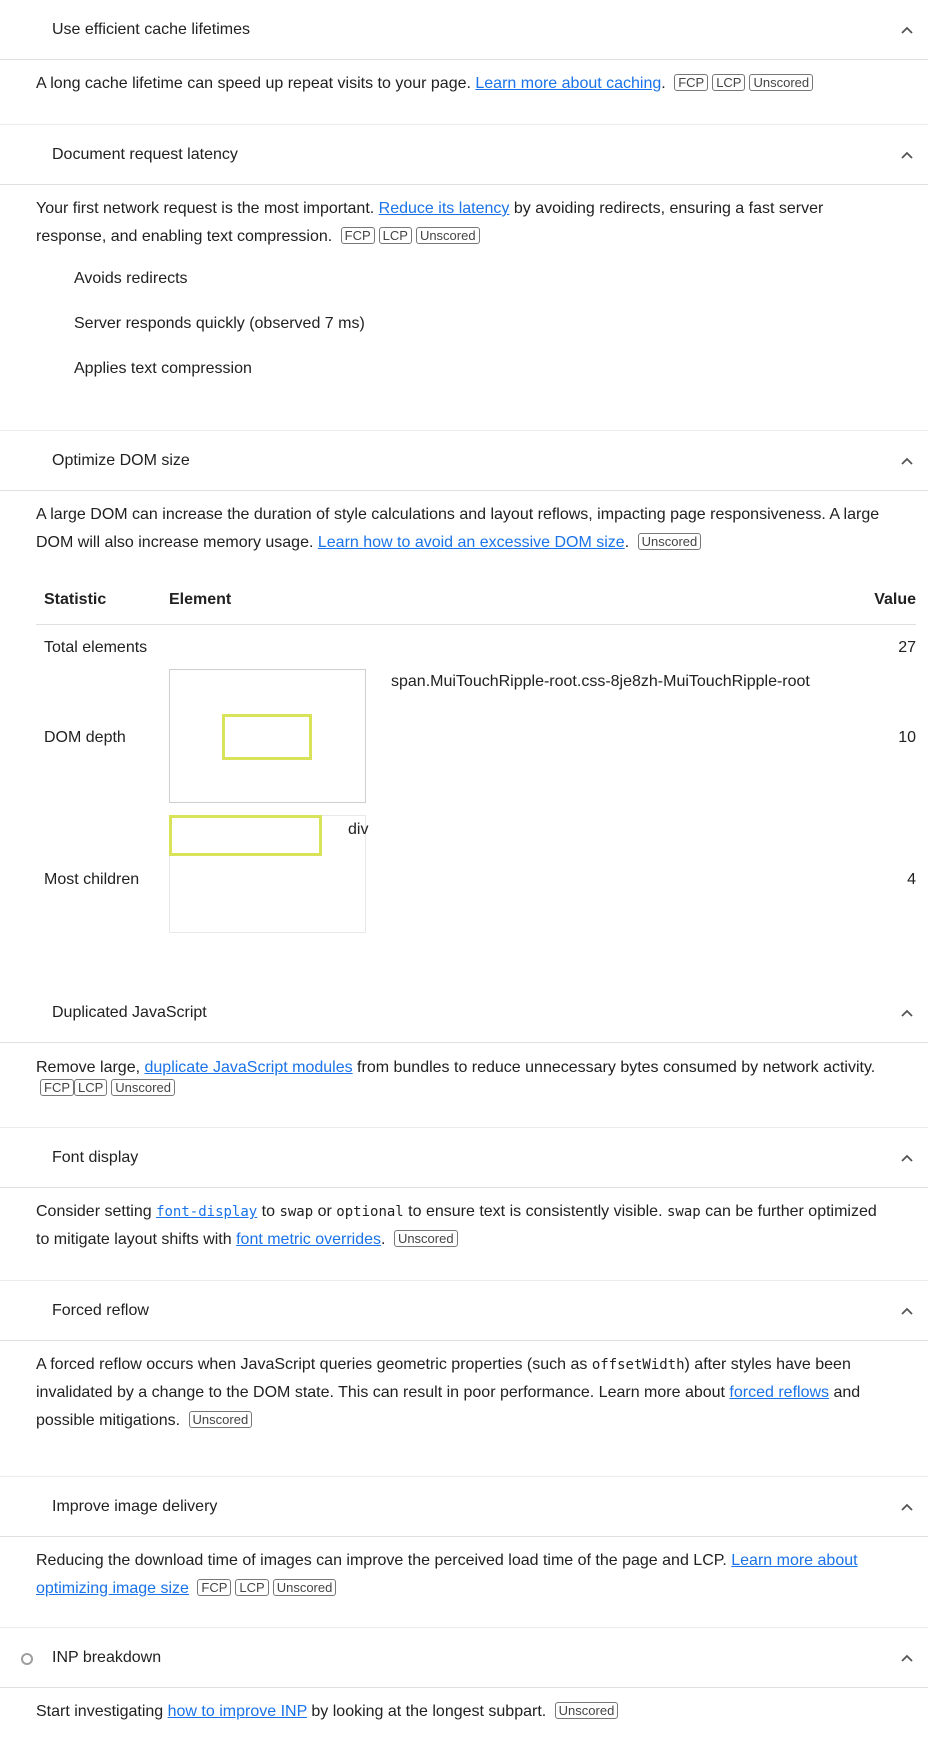 The height and width of the screenshot is (1754, 928). I want to click on audit-header-forced-reflow: Forced reflow, so click(464, 1311).